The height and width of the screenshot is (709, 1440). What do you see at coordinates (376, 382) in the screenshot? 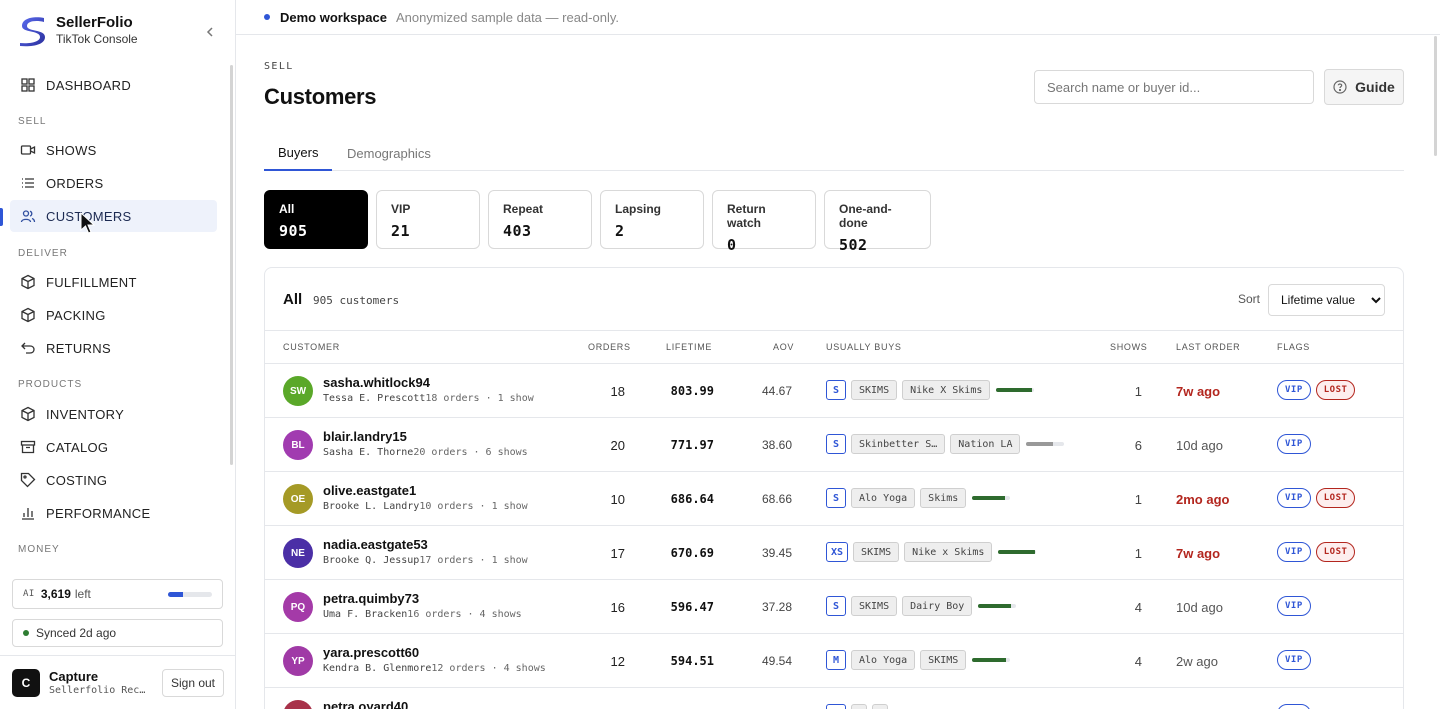
I see `customer-handle: sasha.whitlock94` at bounding box center [376, 382].